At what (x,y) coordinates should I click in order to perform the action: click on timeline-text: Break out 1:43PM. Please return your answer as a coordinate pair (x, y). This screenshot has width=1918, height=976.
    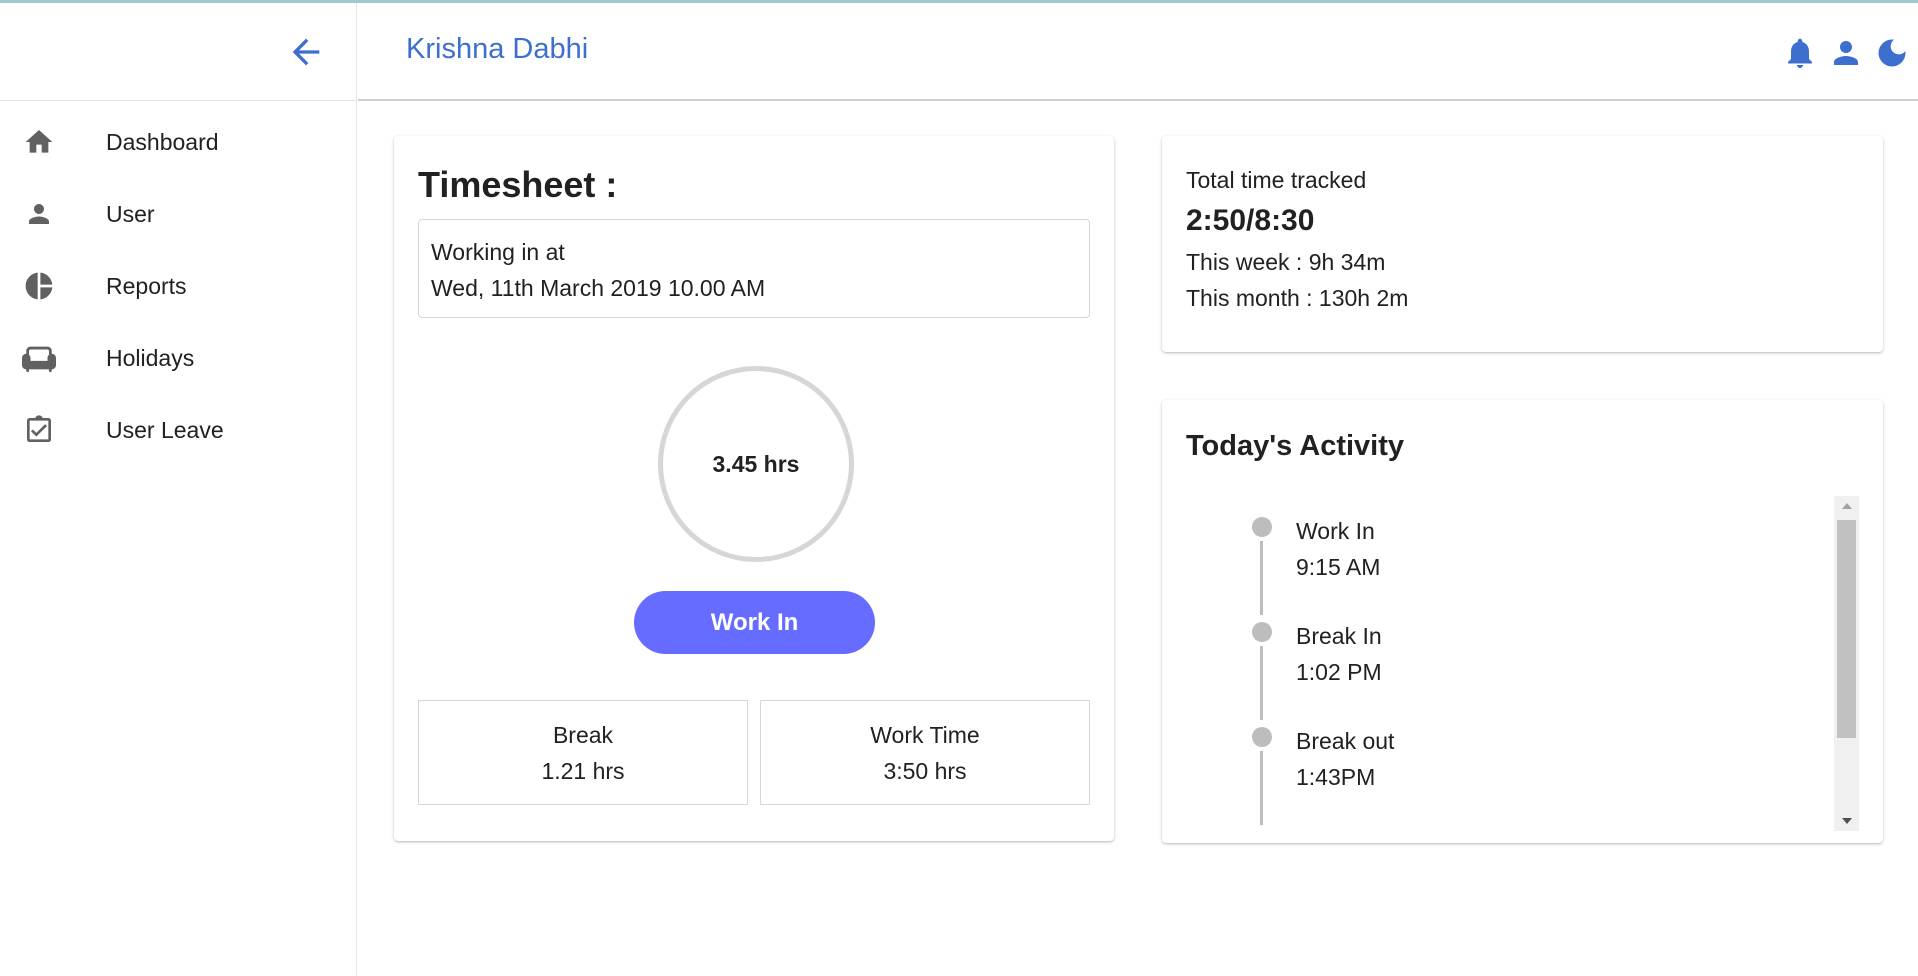
    Looking at the image, I should click on (1345, 759).